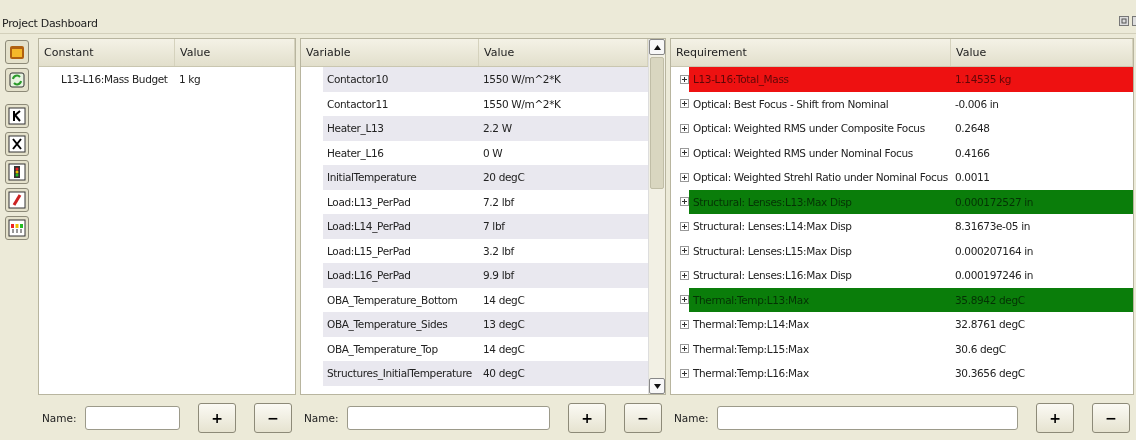 This screenshot has width=1136, height=440. Describe the element at coordinates (972, 177) in the screenshot. I see `value-cell-text: 0.0011` at that location.